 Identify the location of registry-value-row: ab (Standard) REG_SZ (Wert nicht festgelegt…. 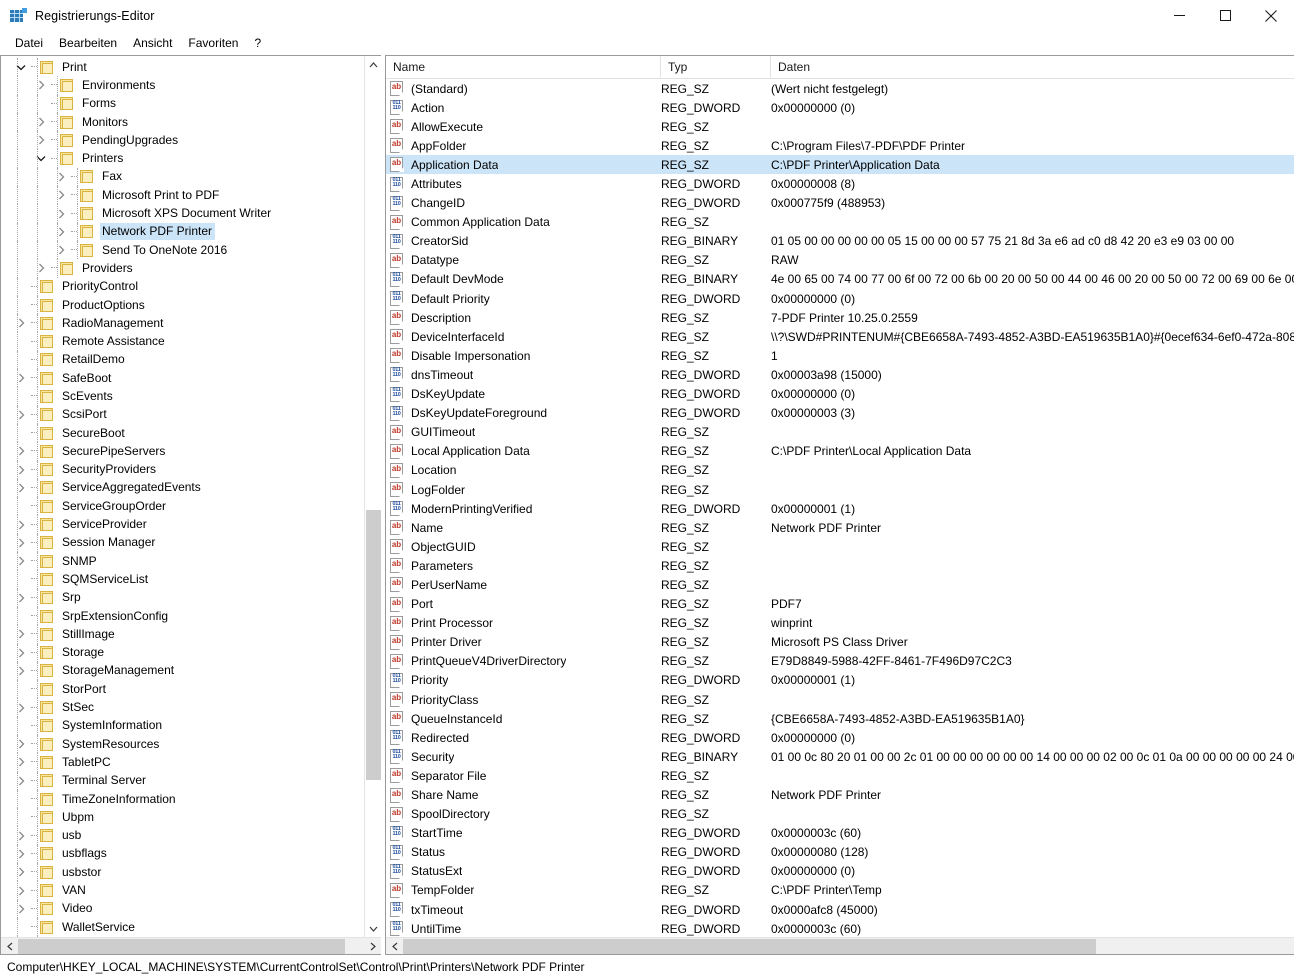
(840, 88).